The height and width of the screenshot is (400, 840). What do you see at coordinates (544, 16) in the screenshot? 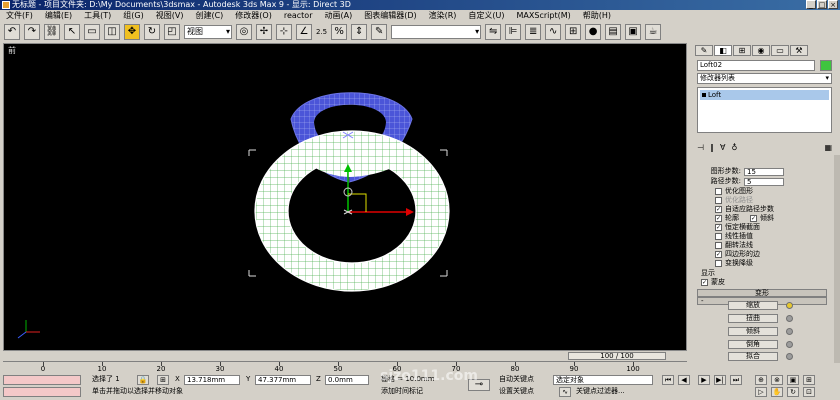
I see `menu-maxscript: MAXScript(M)` at bounding box center [544, 16].